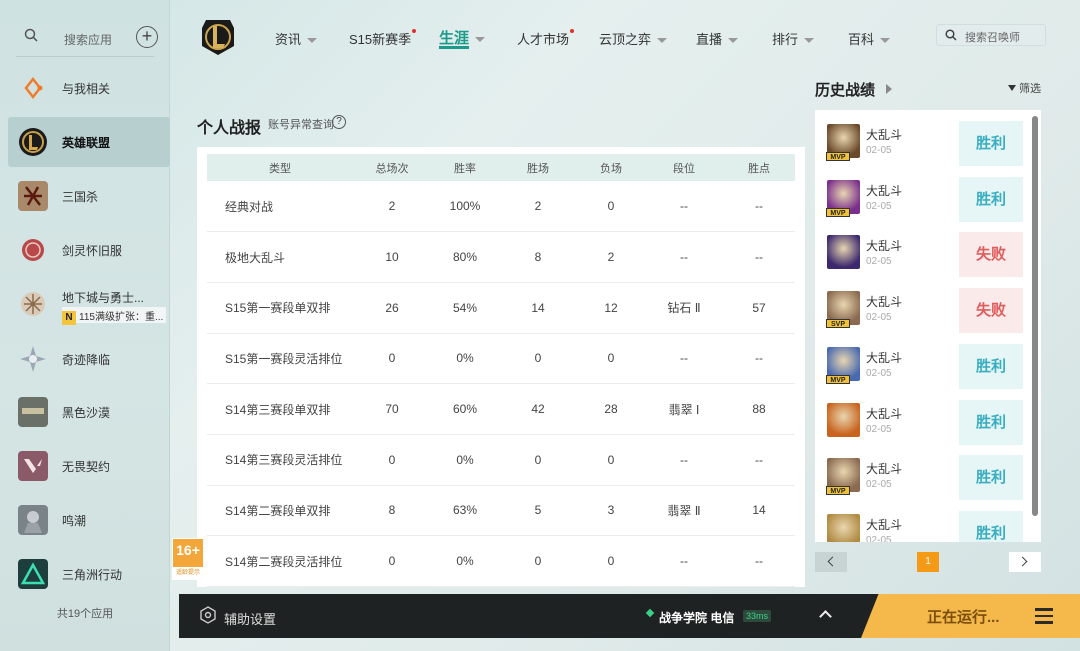 This screenshot has height=651, width=1080. I want to click on table-row: S14第三赛段灵活排位 0 0% 0 0 -- --, so click(501, 460).